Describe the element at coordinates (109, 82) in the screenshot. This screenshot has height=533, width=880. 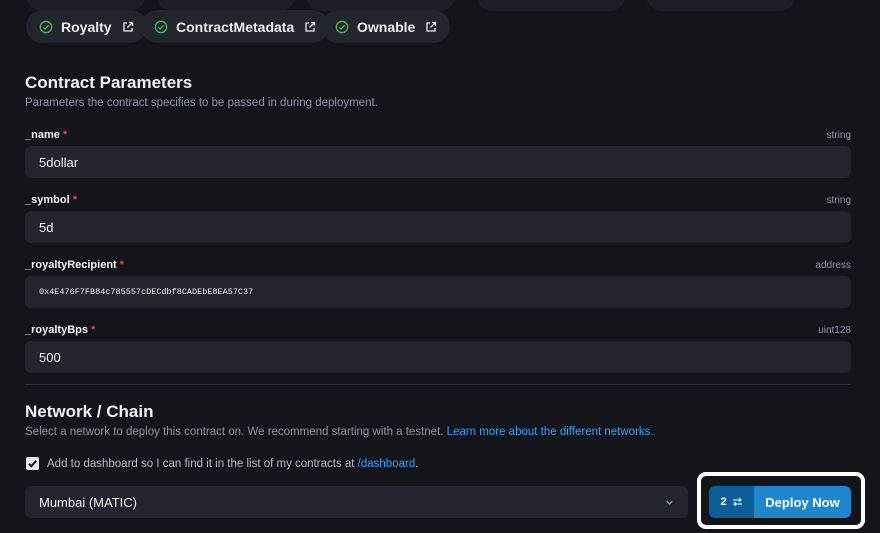
I see `contract-parameters-title: Contract Parameters` at that location.